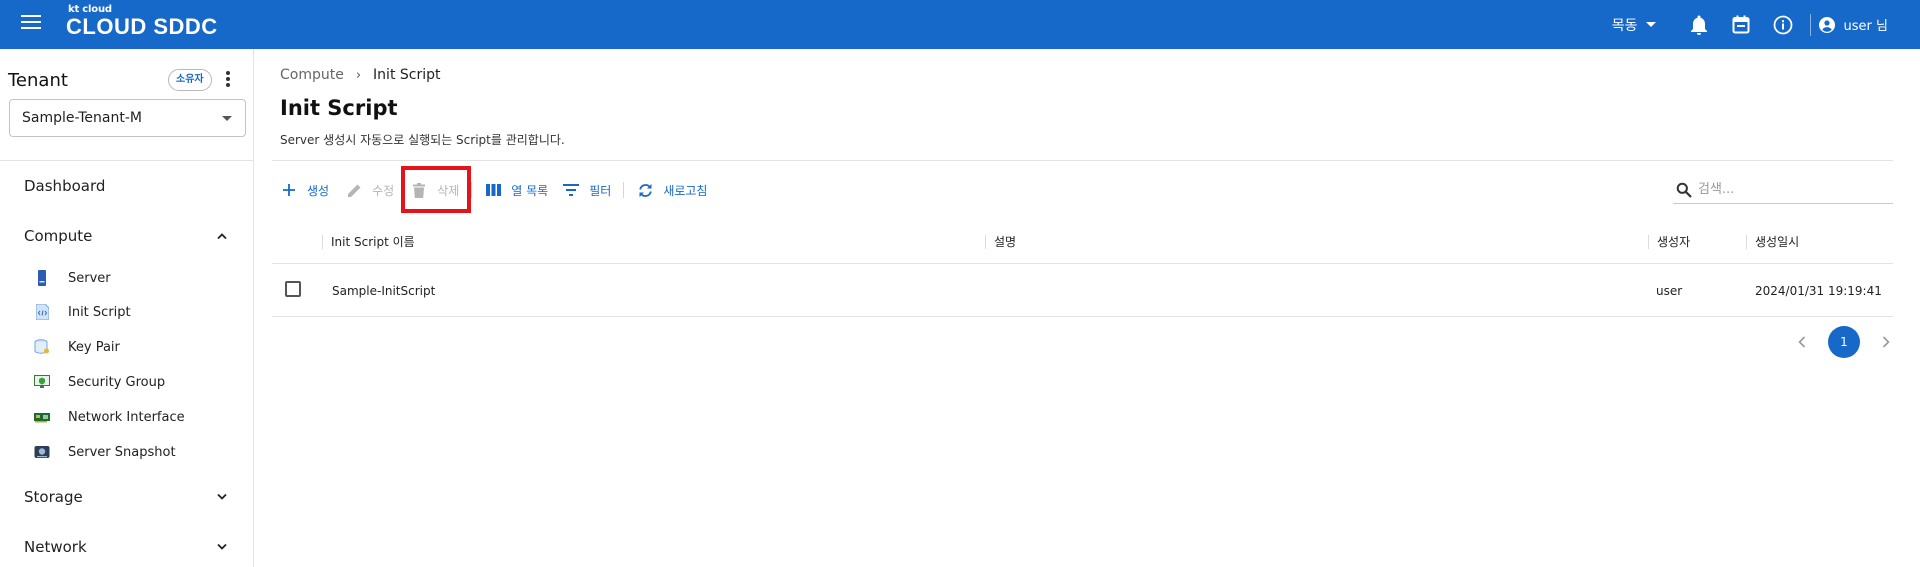 The height and width of the screenshot is (567, 1920). I want to click on refresh-label: 새로고침, so click(685, 190).